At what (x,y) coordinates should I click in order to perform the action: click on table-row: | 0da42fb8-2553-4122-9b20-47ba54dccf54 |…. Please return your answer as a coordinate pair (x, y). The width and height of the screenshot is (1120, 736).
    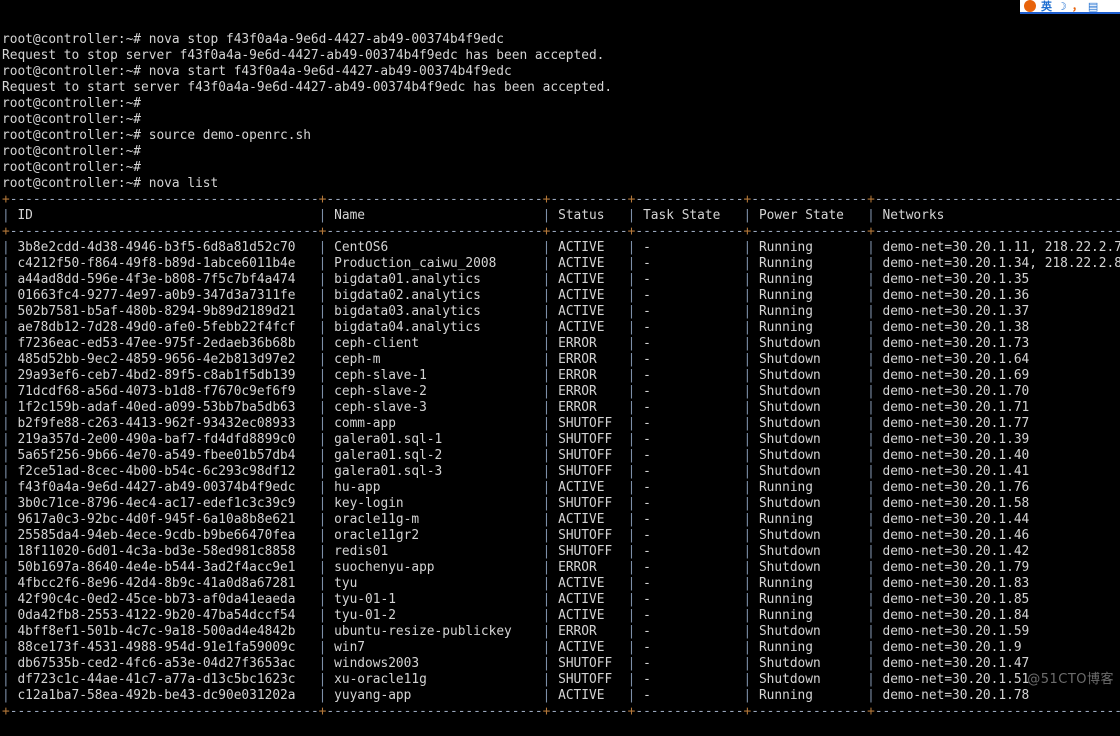
    Looking at the image, I should click on (561, 615).